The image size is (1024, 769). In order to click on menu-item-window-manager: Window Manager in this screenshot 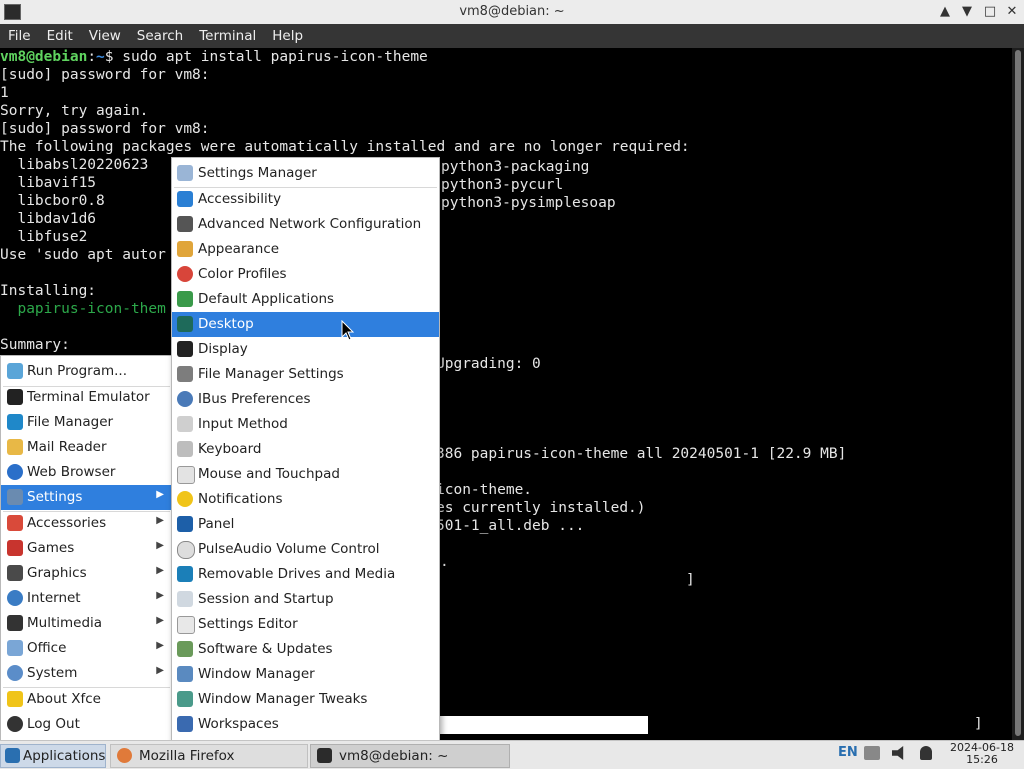, I will do `click(305, 674)`.